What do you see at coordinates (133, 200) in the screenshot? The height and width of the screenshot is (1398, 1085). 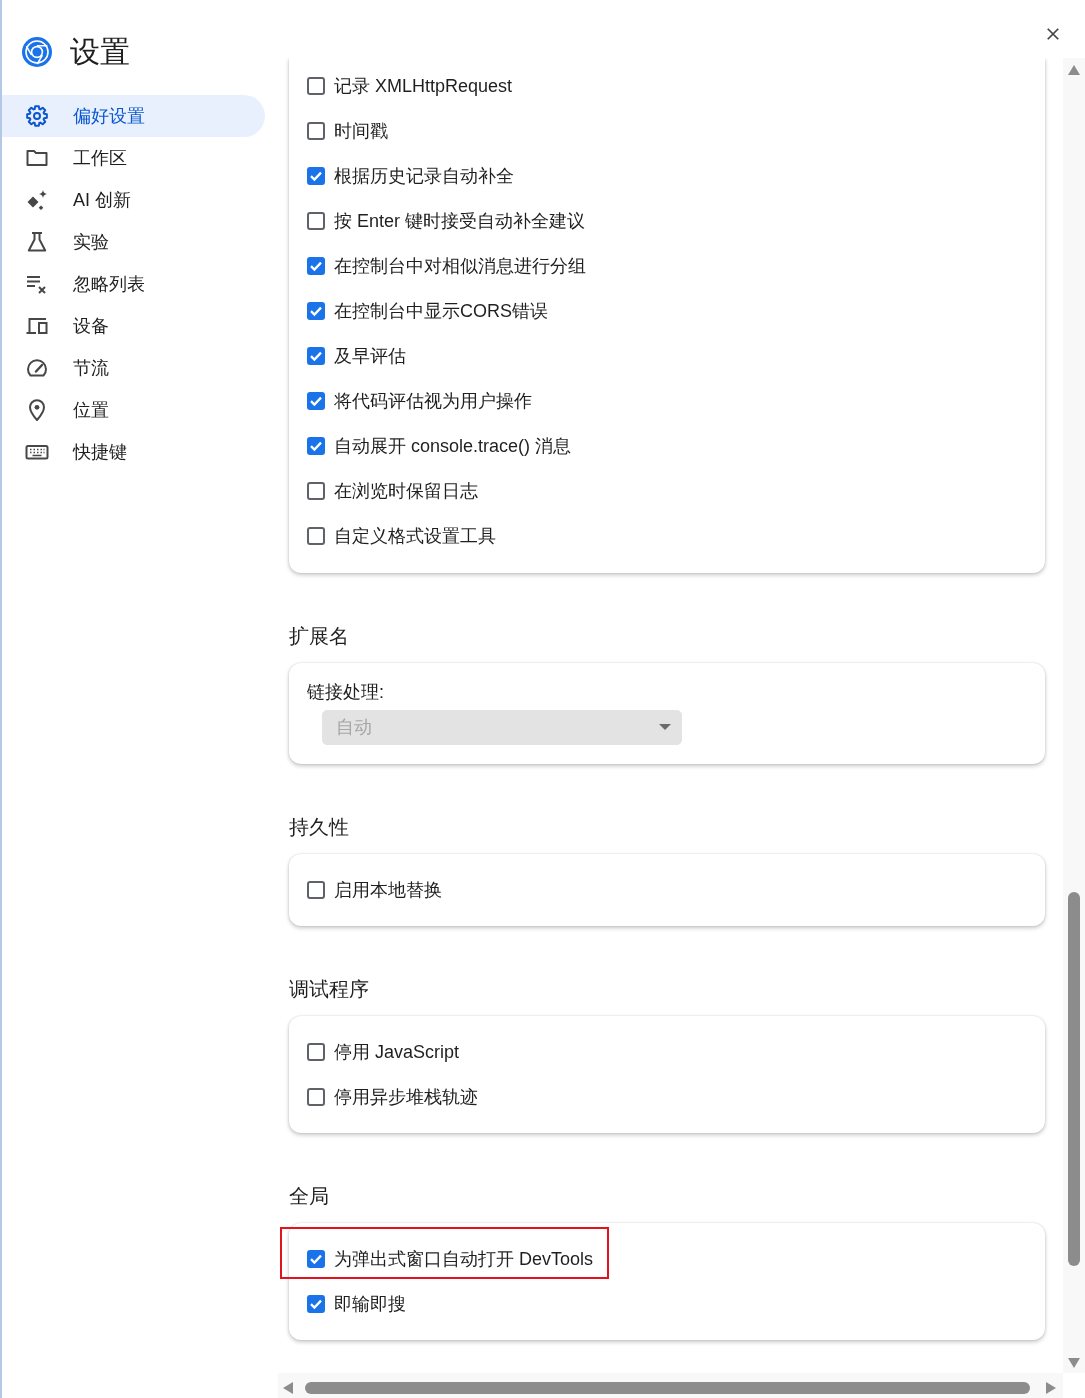 I see `nav-item: AI 创新` at bounding box center [133, 200].